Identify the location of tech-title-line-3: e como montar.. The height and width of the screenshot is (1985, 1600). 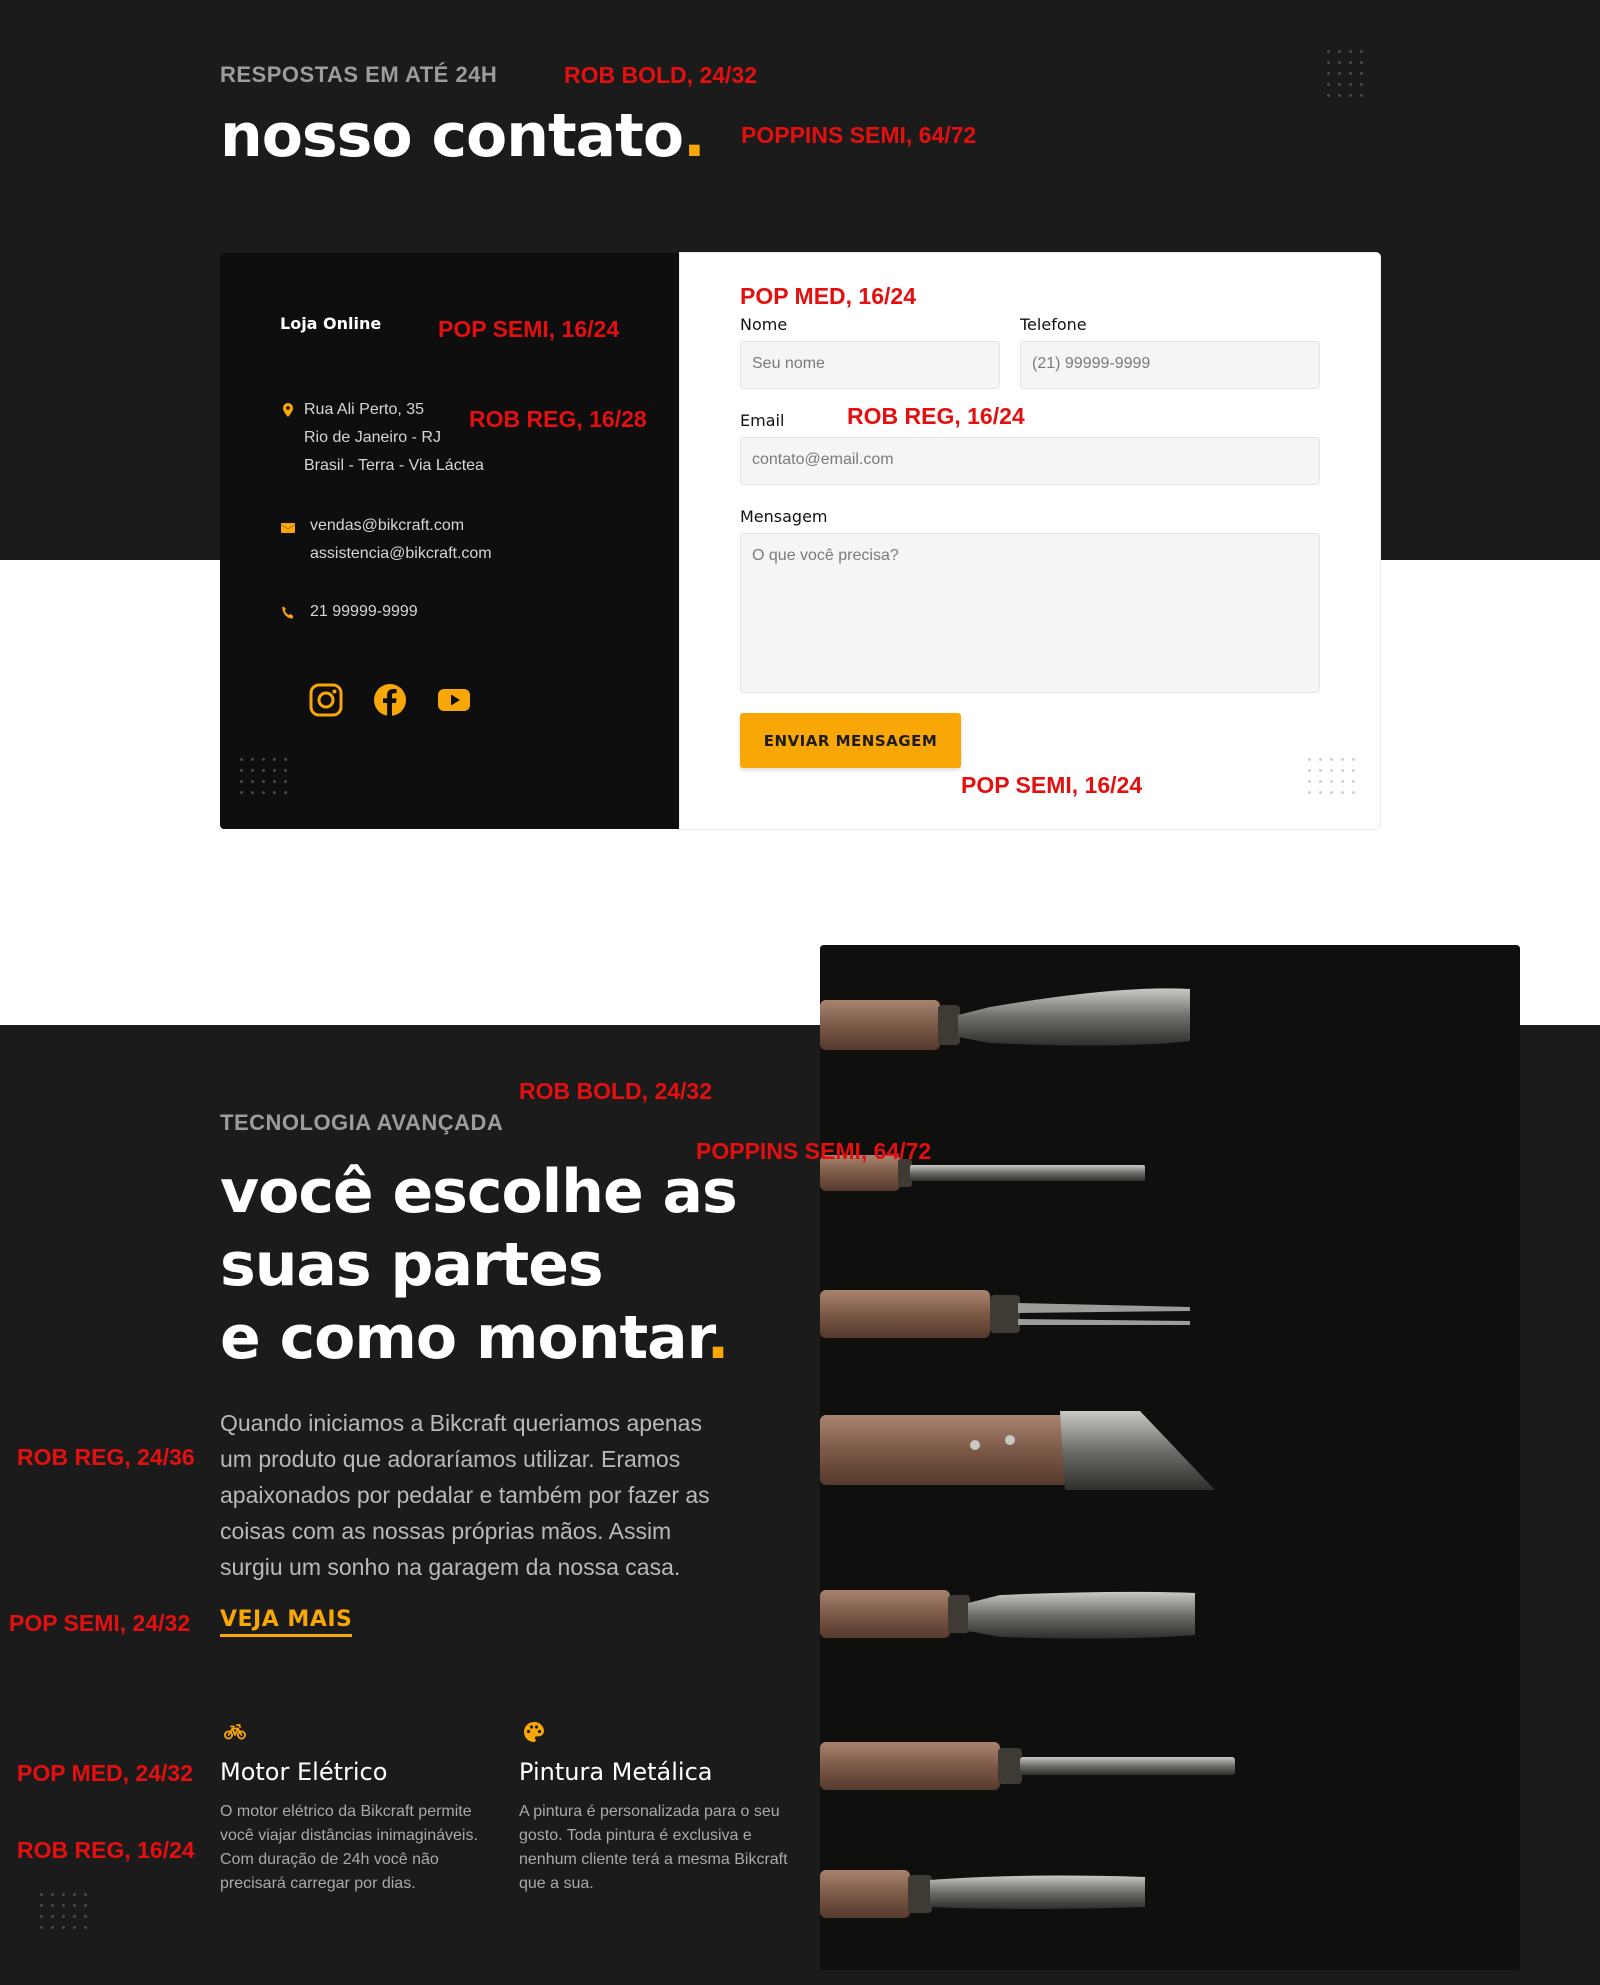
(478, 1338).